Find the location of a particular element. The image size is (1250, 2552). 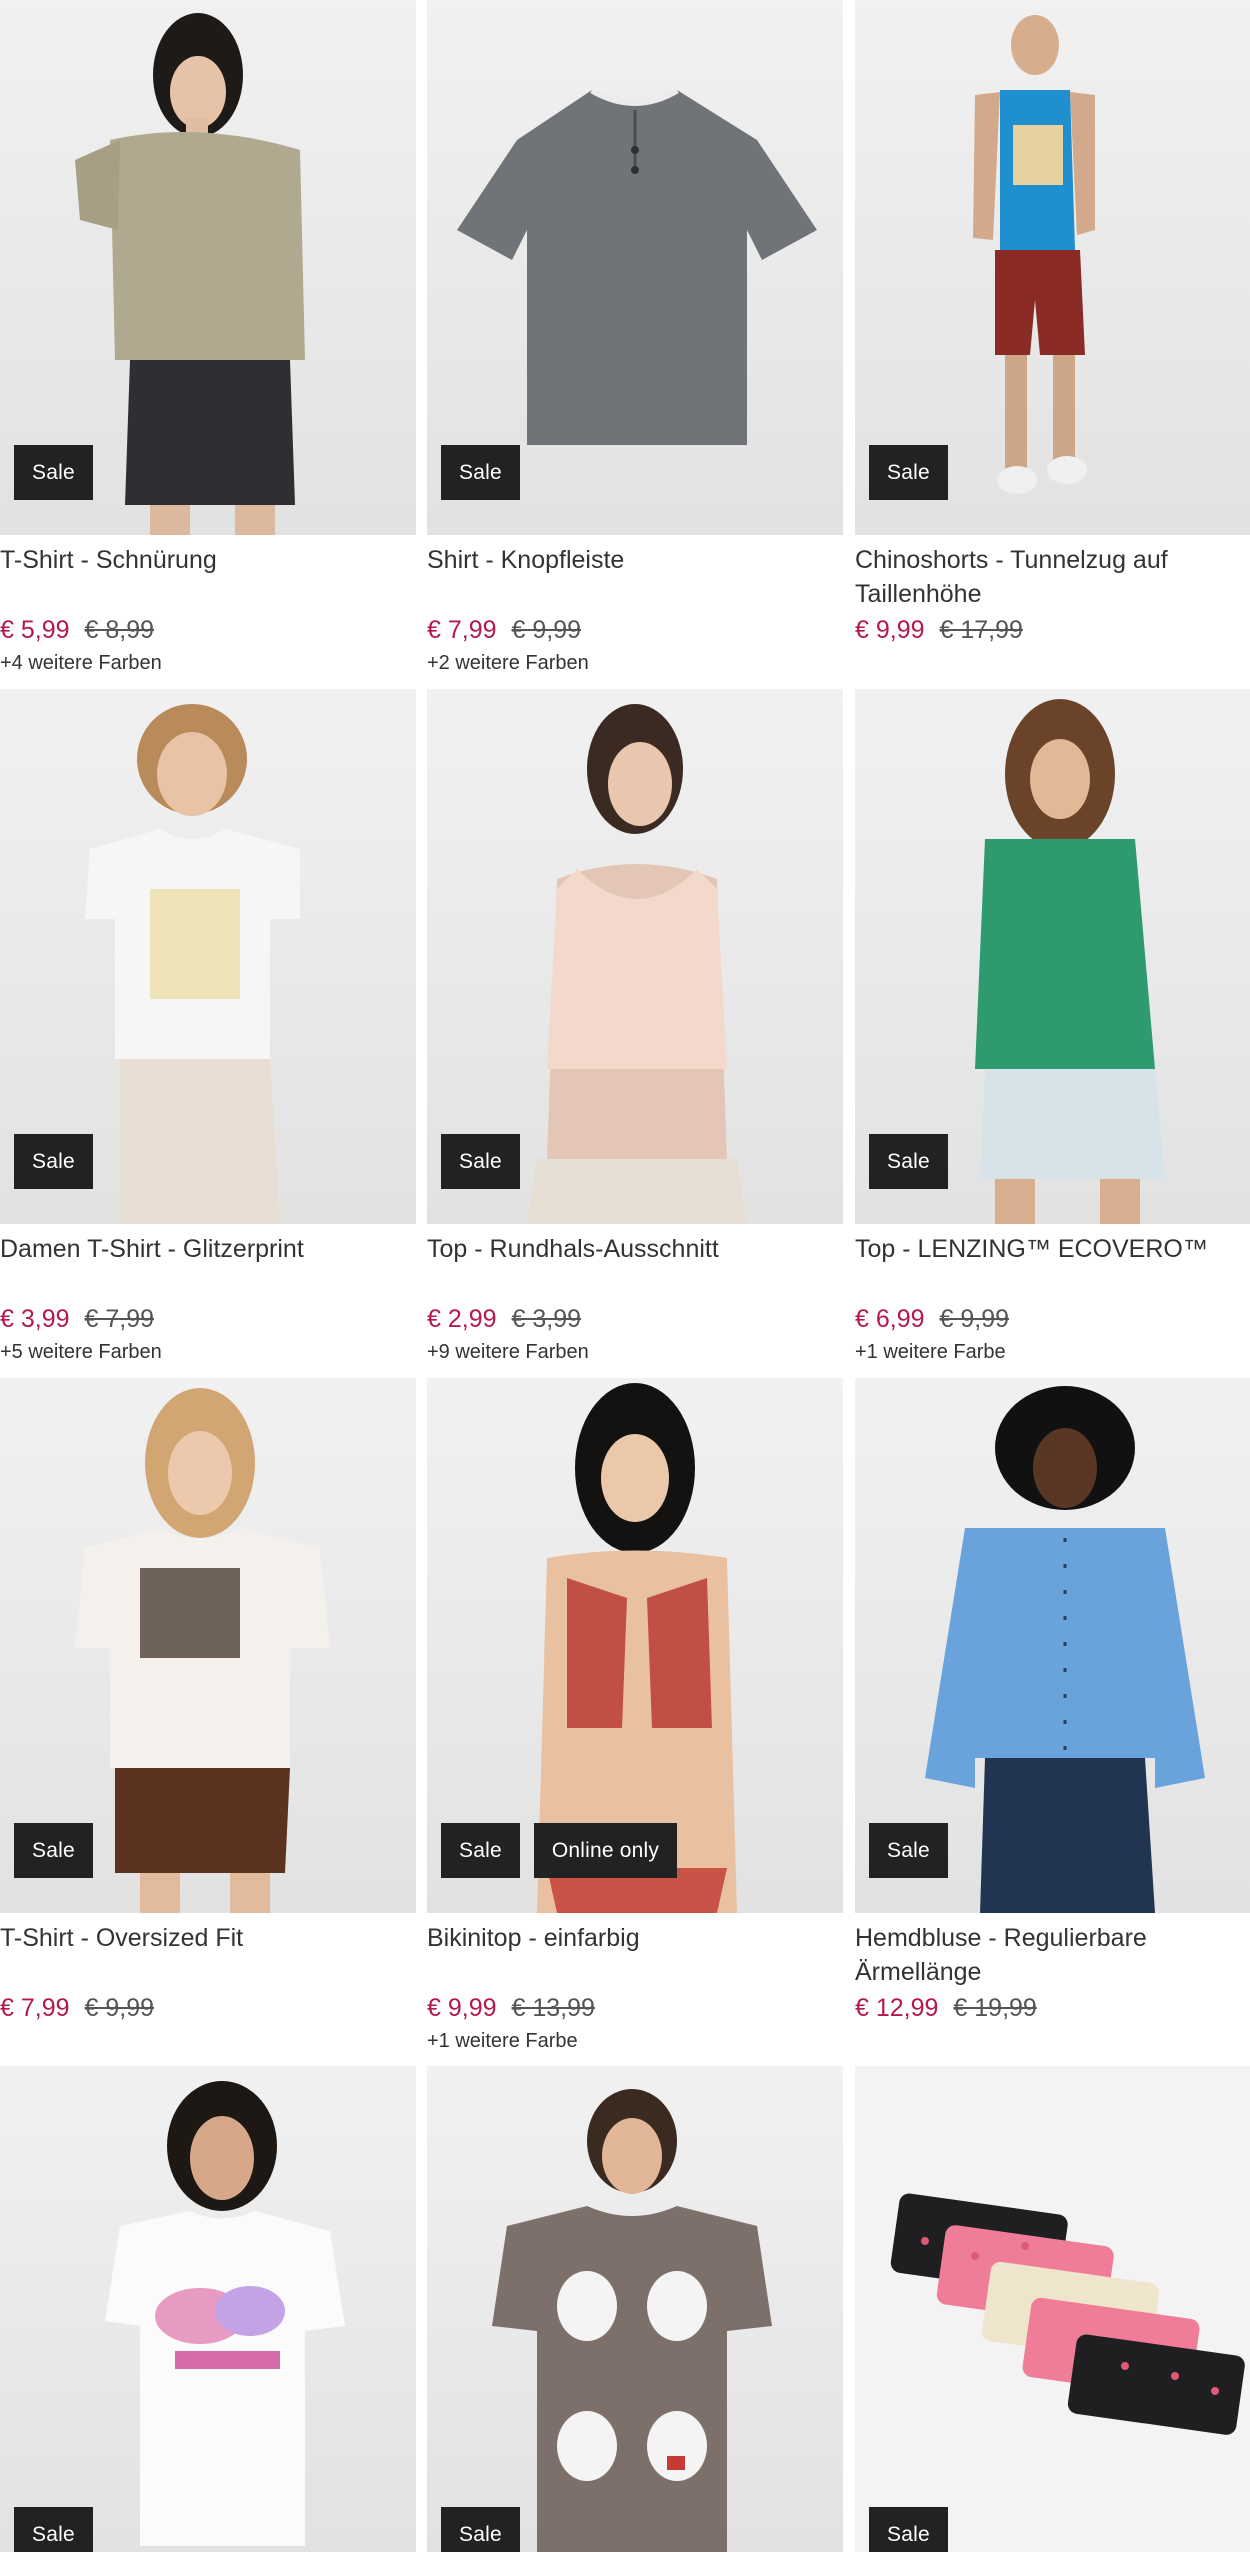

online-only-badge: Online only is located at coordinates (605, 1850).